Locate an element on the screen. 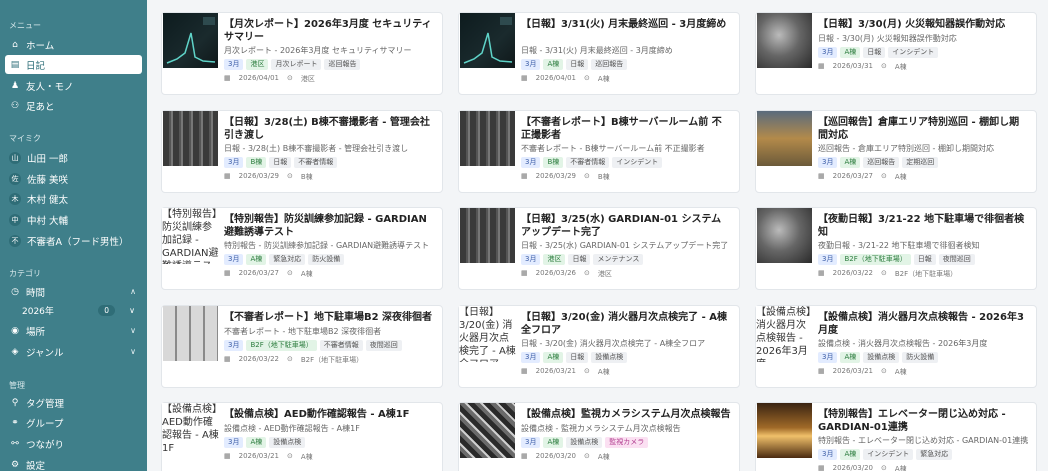  card-title: 【設備点検】消火器月次点検報告 - 2026年3月度 is located at coordinates (923, 324).